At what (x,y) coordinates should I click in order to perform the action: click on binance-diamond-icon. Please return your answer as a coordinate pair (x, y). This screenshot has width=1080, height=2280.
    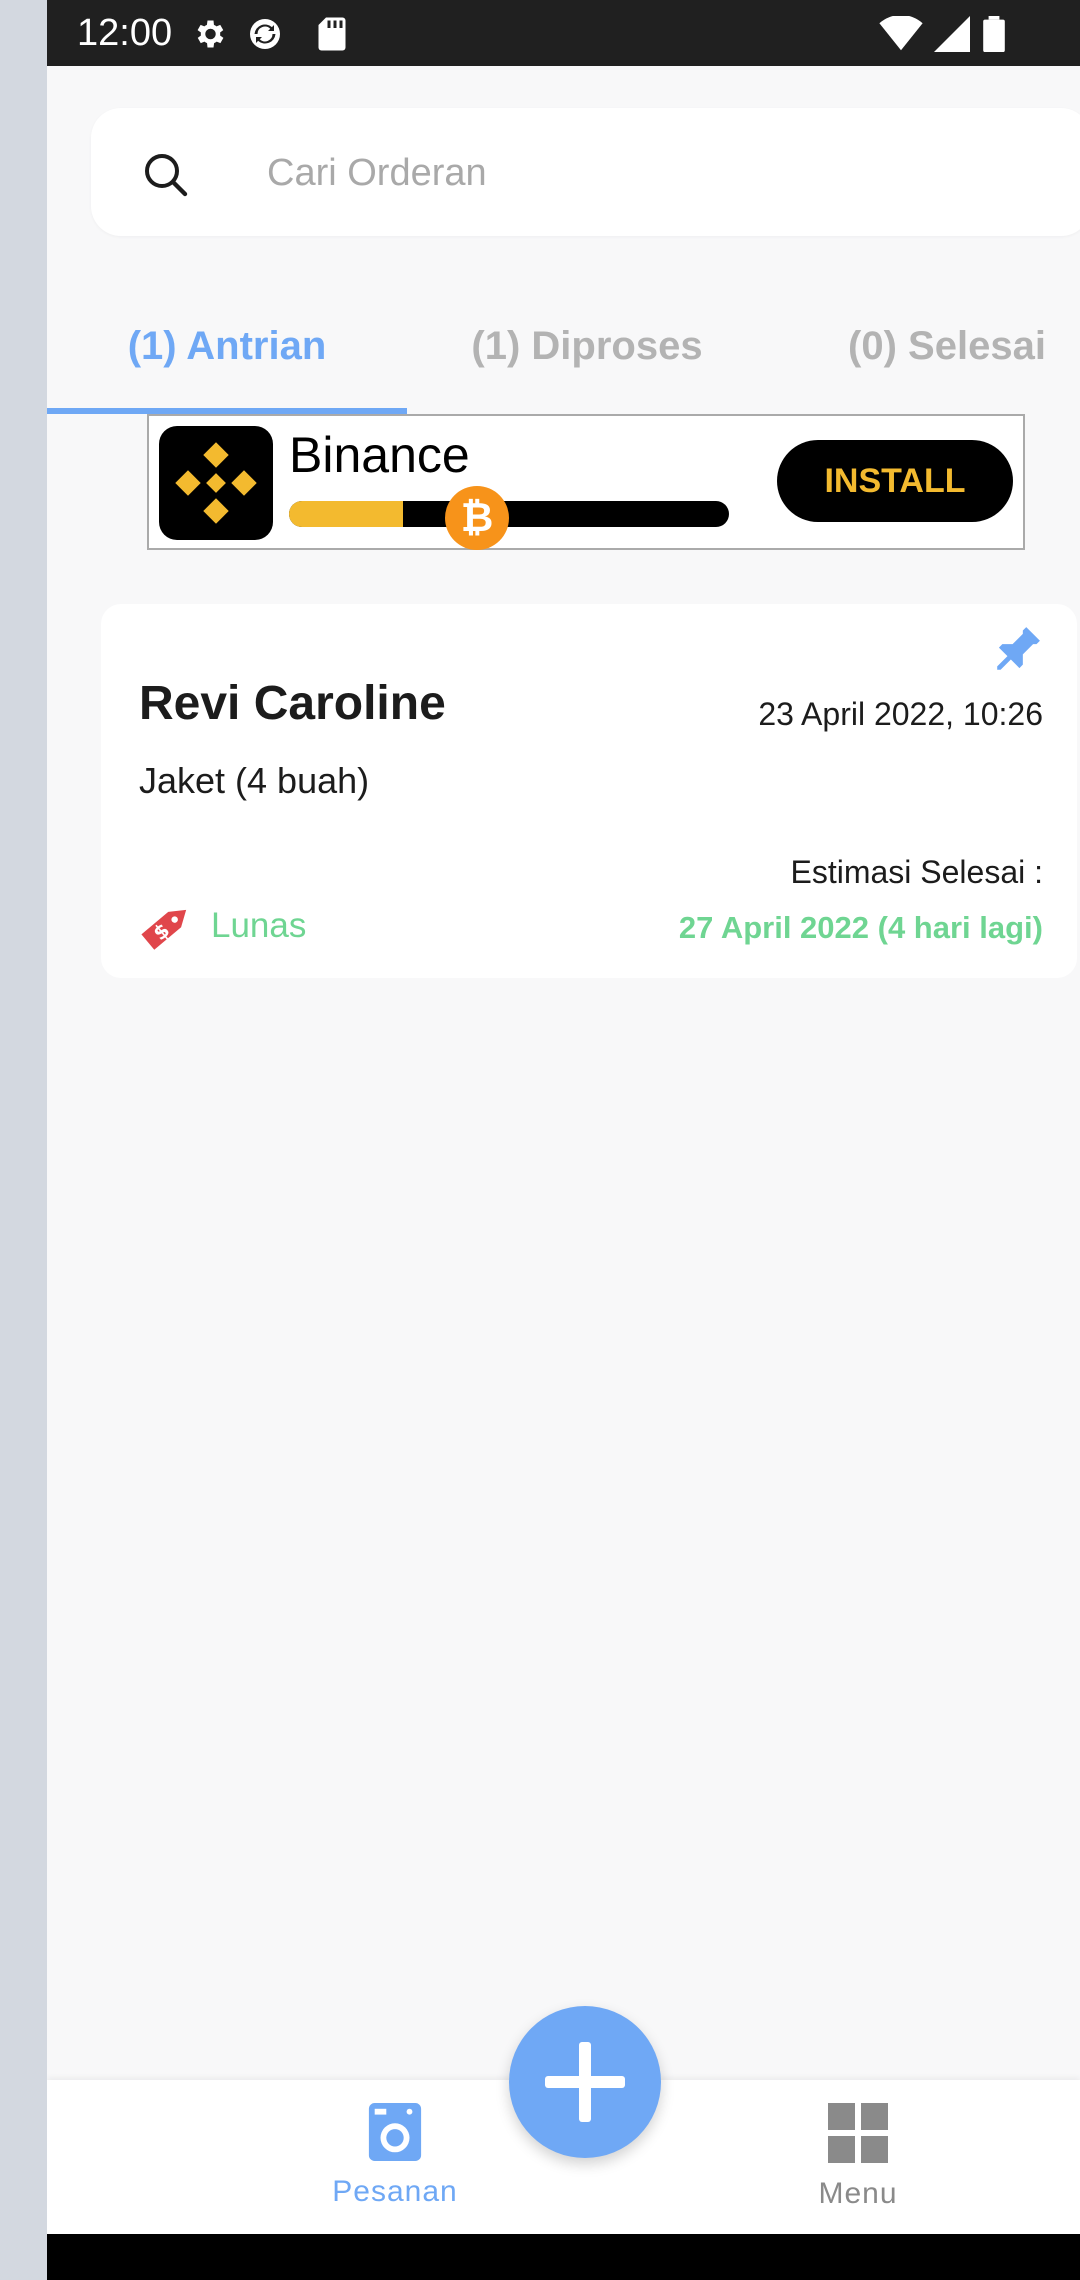
    Looking at the image, I should click on (216, 483).